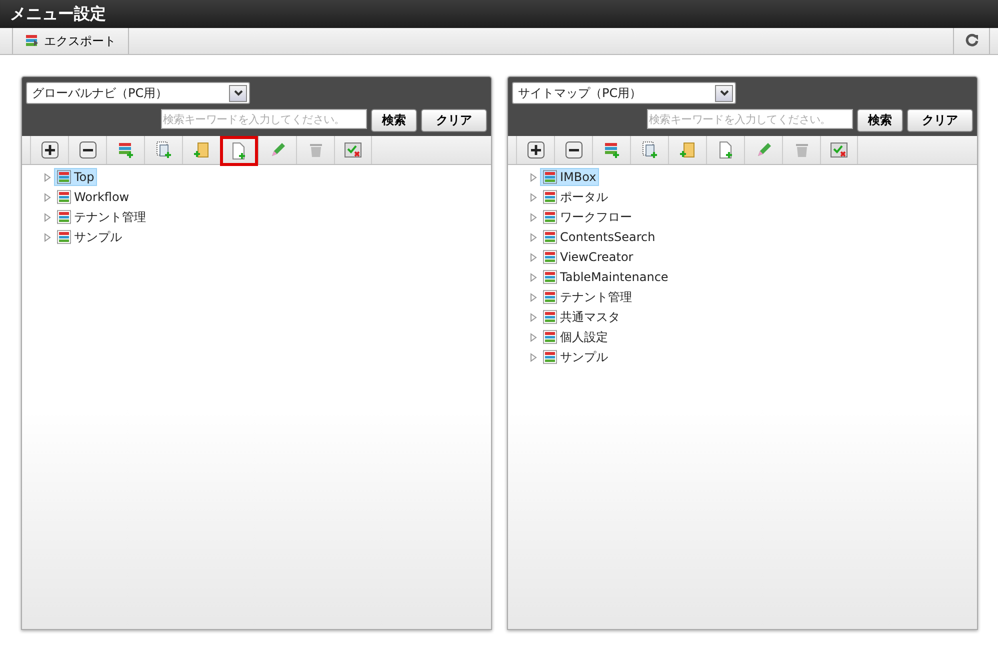 Image resolution: width=998 pixels, height=661 pixels. Describe the element at coordinates (588, 257) in the screenshot. I see `tree-item: ViewCreator` at that location.